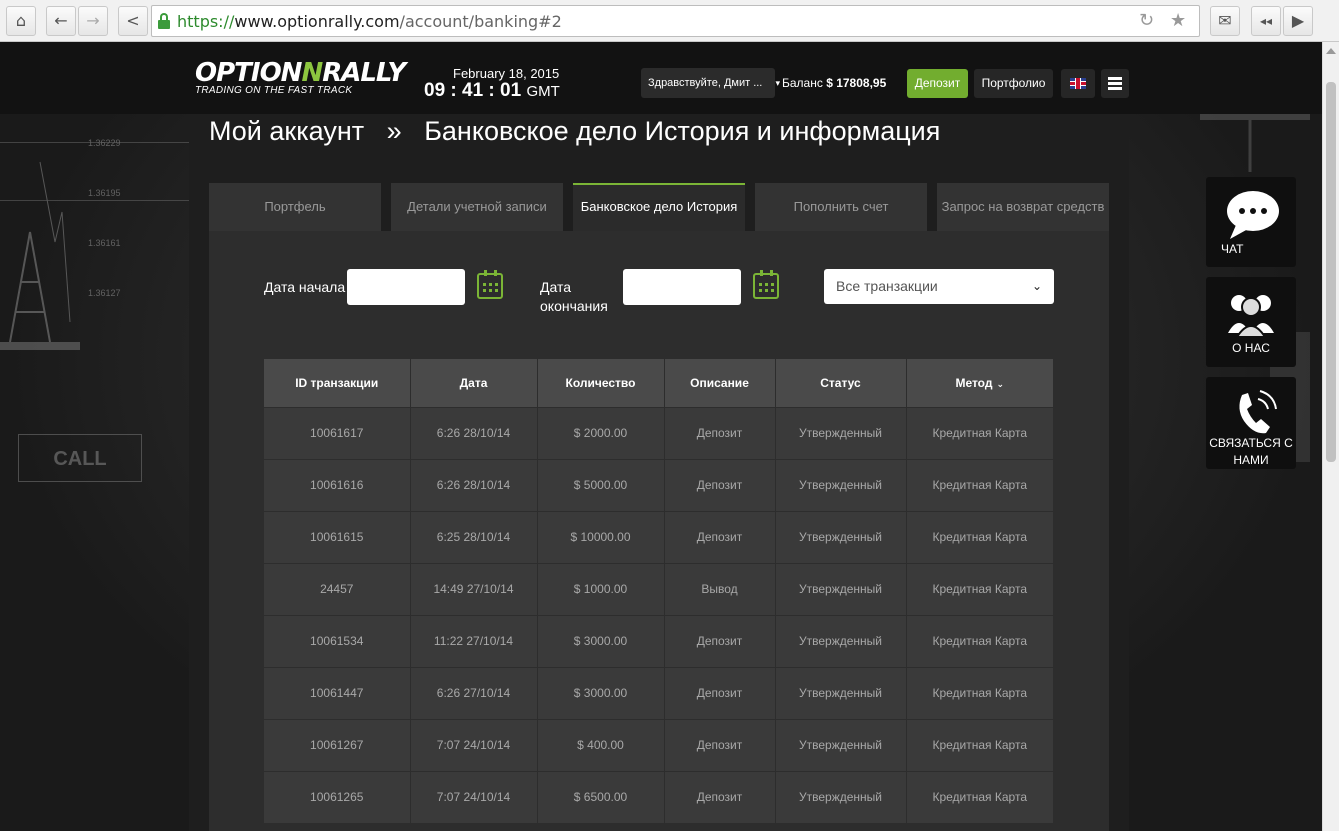 The width and height of the screenshot is (1339, 831). Describe the element at coordinates (21, 21) in the screenshot. I see `home-icon: ⌂` at that location.